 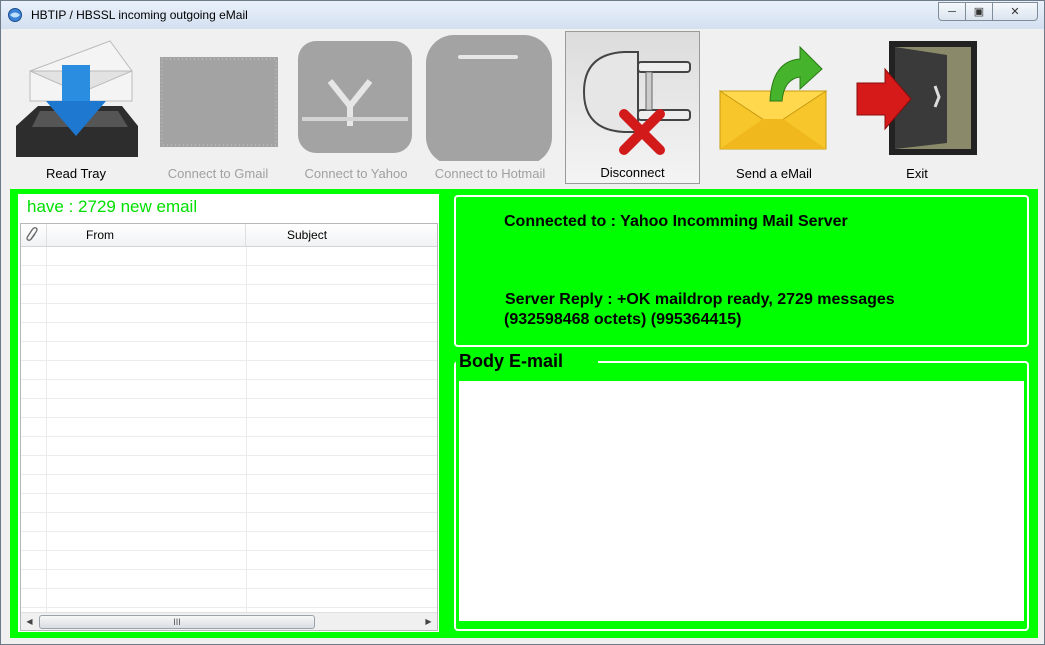 I want to click on attachment-column-header, so click(x=34, y=235).